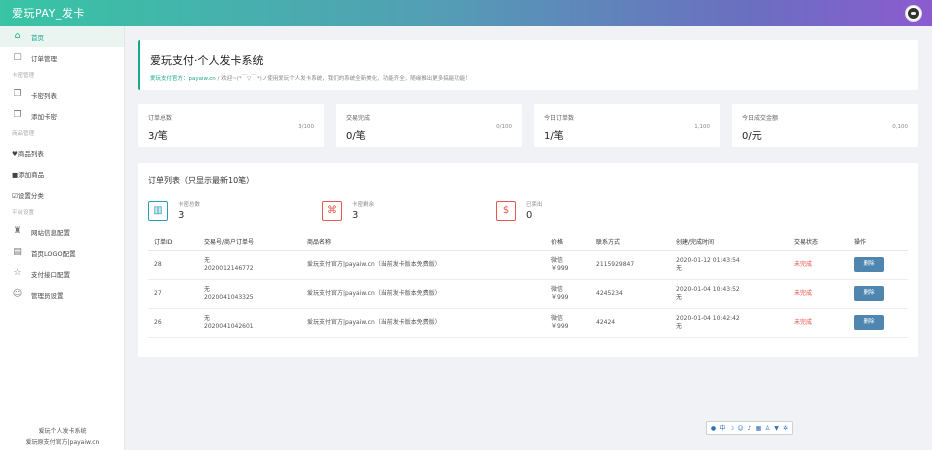  What do you see at coordinates (158, 293) in the screenshot?
I see `order-id-id: 27` at bounding box center [158, 293].